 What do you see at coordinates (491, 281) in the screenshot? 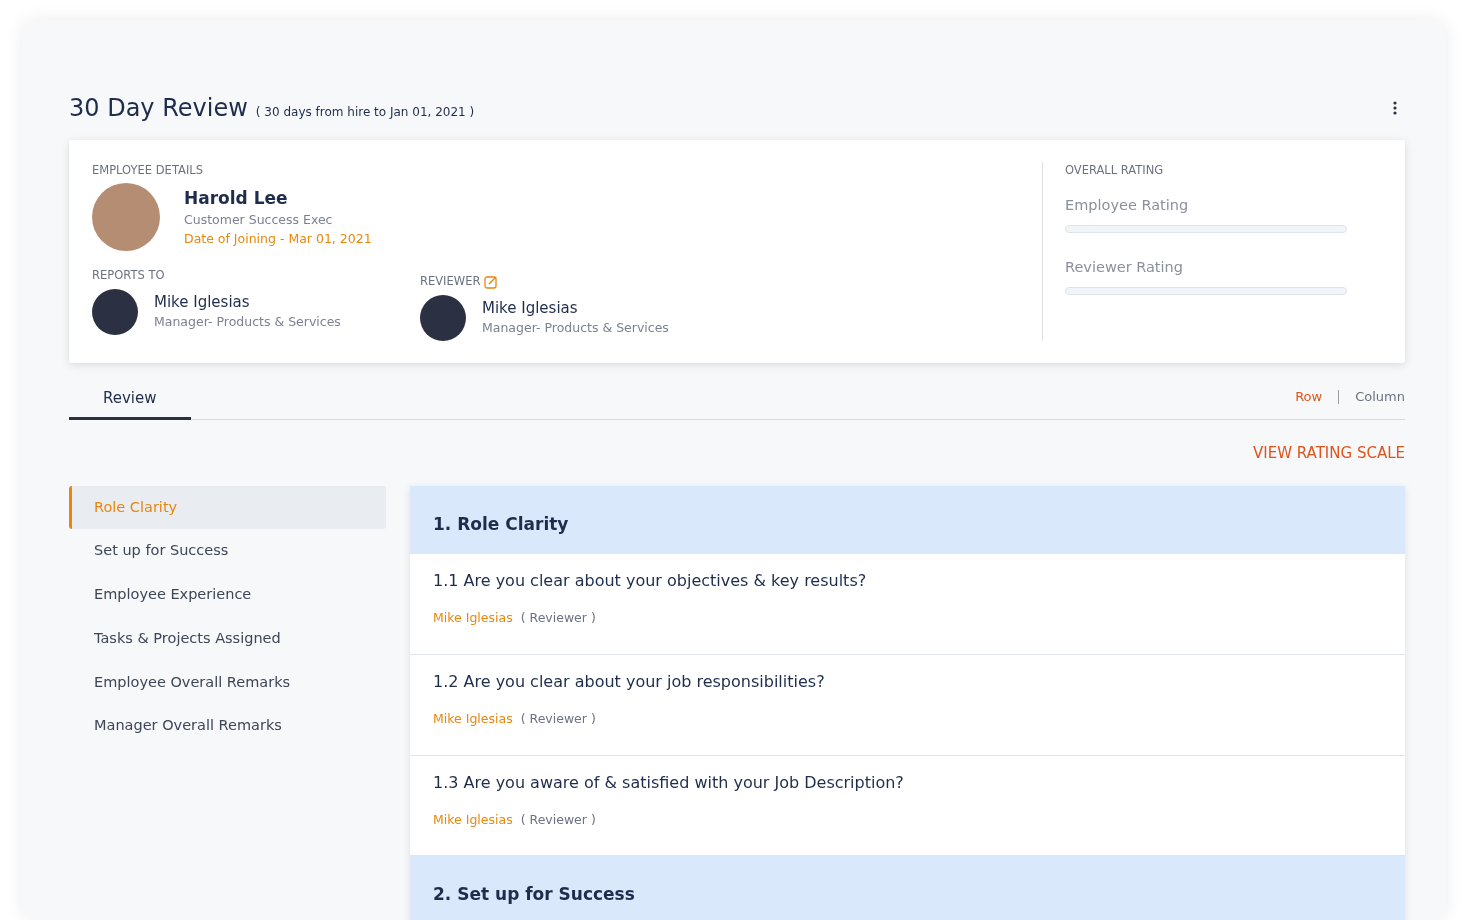
I see `edit-icon` at bounding box center [491, 281].